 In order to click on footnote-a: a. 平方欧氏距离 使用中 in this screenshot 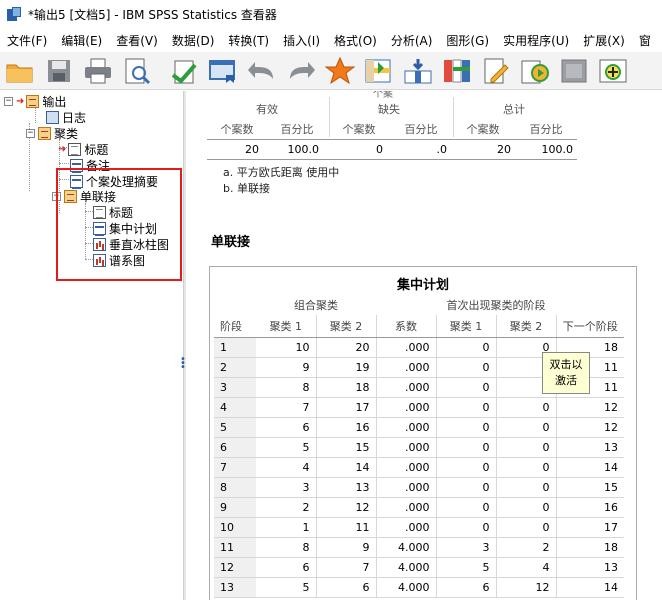, I will do `click(281, 172)`.